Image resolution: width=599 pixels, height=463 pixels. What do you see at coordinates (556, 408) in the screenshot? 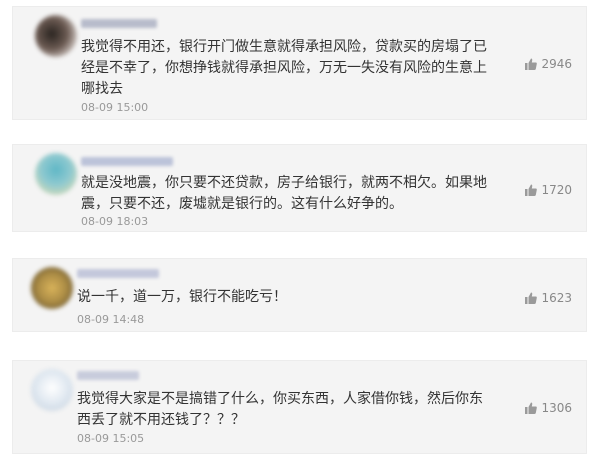
I see `like-count: 1306` at bounding box center [556, 408].